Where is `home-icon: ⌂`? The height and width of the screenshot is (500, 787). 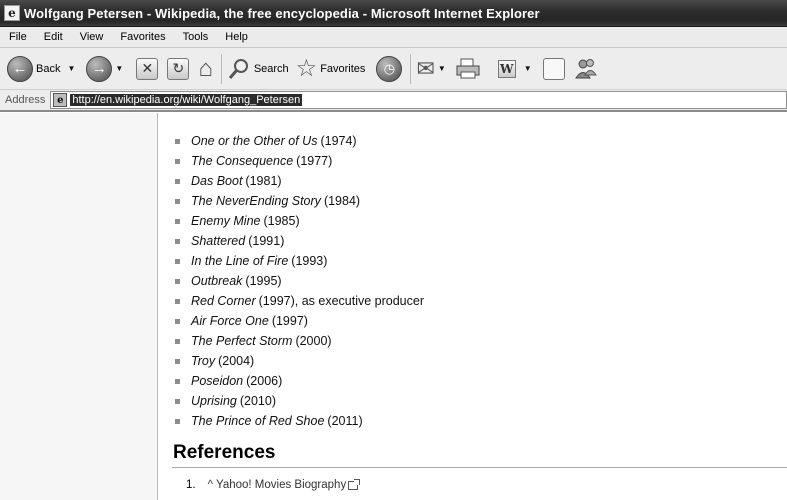 home-icon: ⌂ is located at coordinates (205, 68).